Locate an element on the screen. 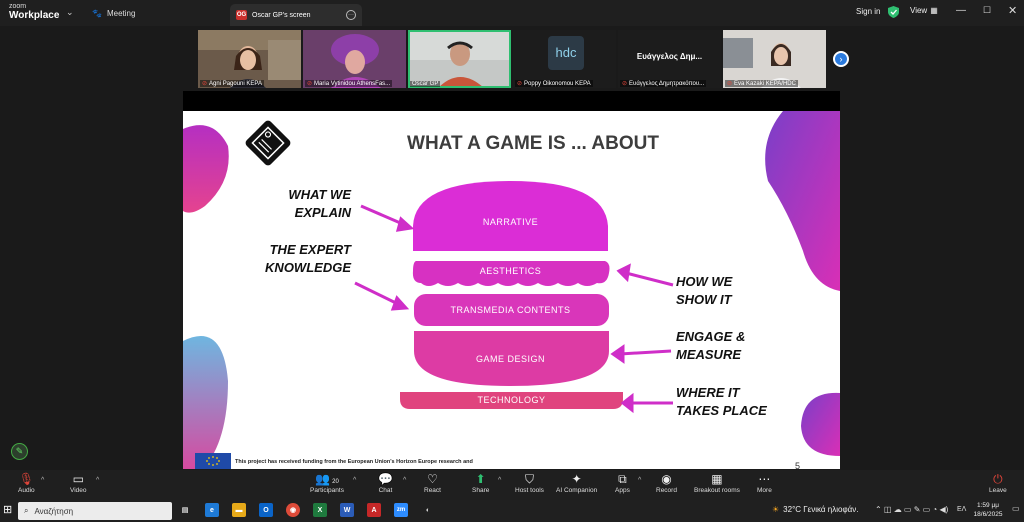  view-button: View ▦ is located at coordinates (924, 10).